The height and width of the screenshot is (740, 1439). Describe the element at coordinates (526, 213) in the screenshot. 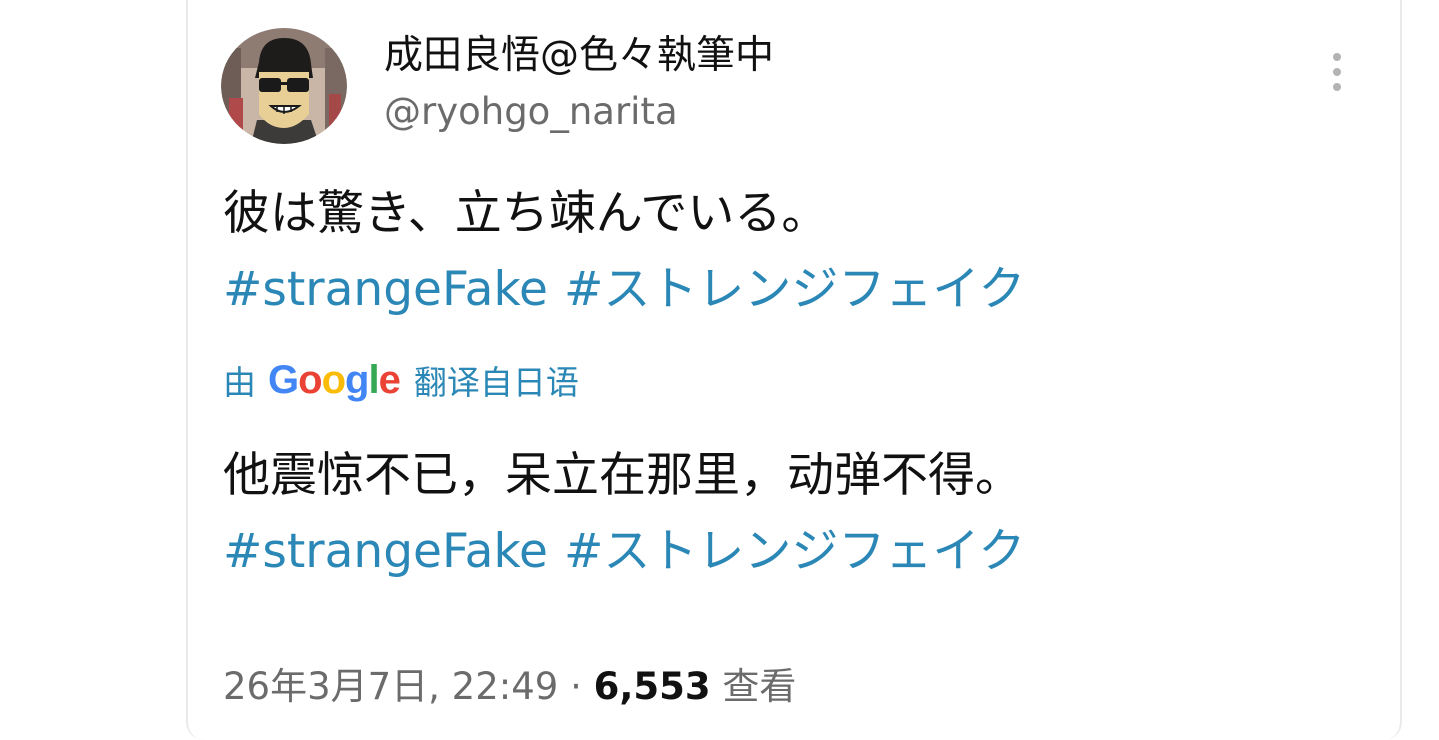

I see `tweet-original-text: 彼は驚き、立ち竦んでいる。` at that location.